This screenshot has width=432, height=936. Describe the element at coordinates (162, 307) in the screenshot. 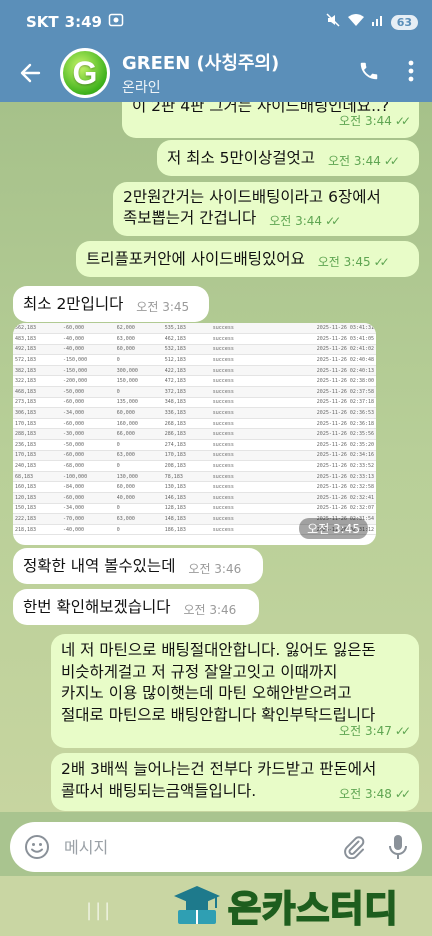

I see `message-meta: 오전 3:45` at that location.